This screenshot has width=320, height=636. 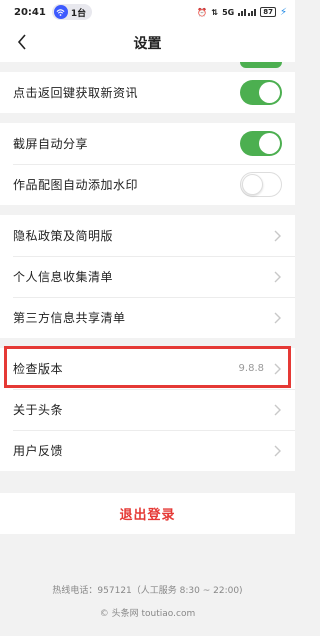 I want to click on setting-label: 检查版本, so click(x=38, y=369).